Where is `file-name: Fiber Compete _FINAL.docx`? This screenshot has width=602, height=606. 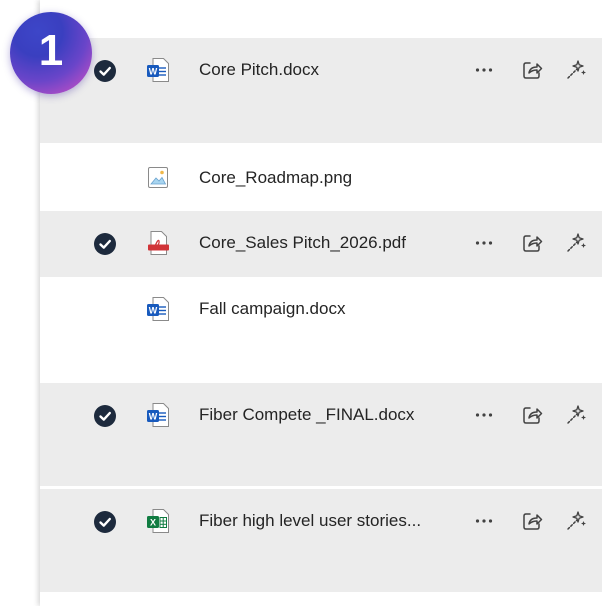 file-name: Fiber Compete _FINAL.docx is located at coordinates (306, 415).